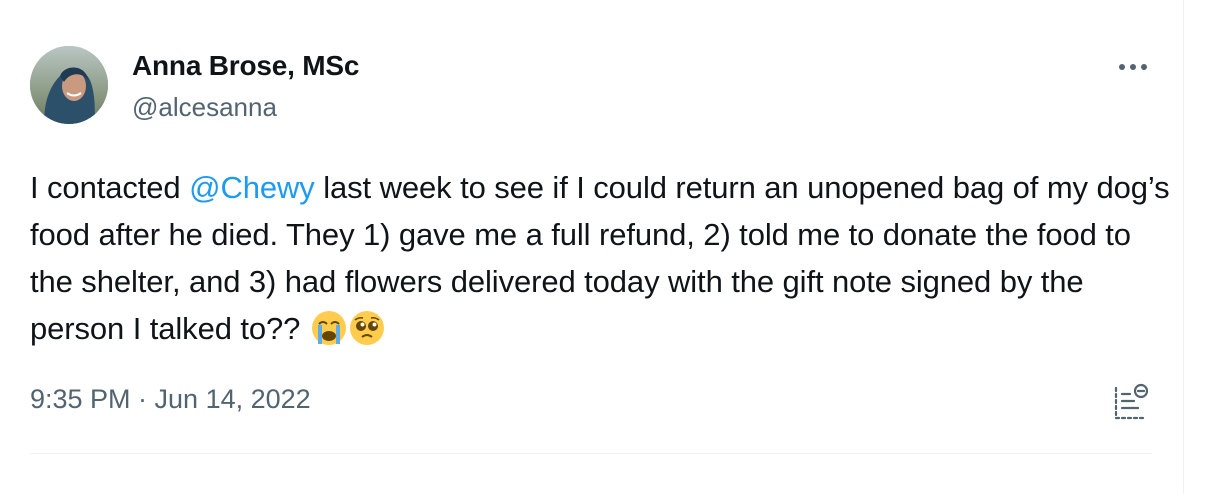 The image size is (1210, 494). I want to click on crying-face-emoji-icon, so click(329, 328).